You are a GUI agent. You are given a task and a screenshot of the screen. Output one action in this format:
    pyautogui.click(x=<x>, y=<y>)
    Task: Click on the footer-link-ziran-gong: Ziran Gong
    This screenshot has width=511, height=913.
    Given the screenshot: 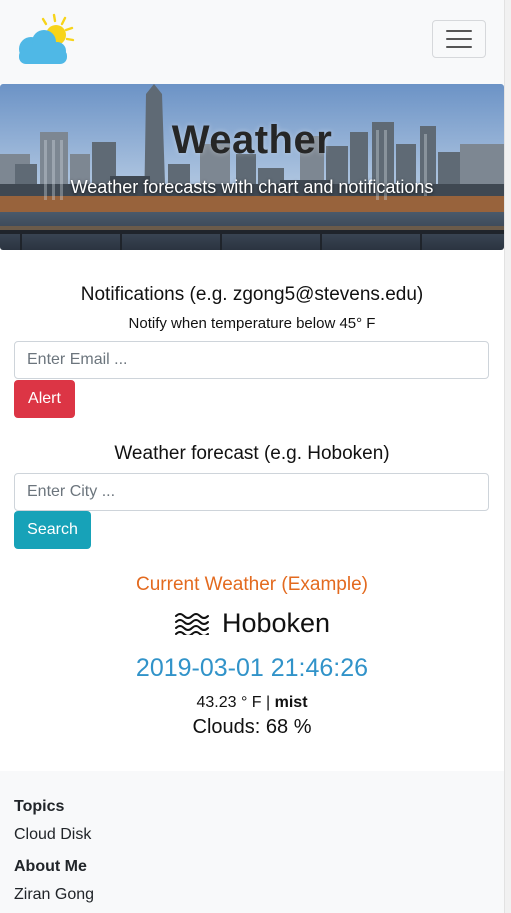 What is the action you would take?
    pyautogui.click(x=54, y=895)
    